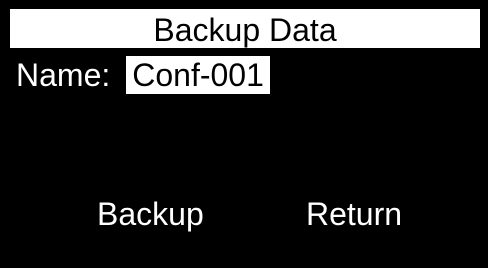 The width and height of the screenshot is (488, 268). I want to click on backup-button: Backup, so click(150, 214).